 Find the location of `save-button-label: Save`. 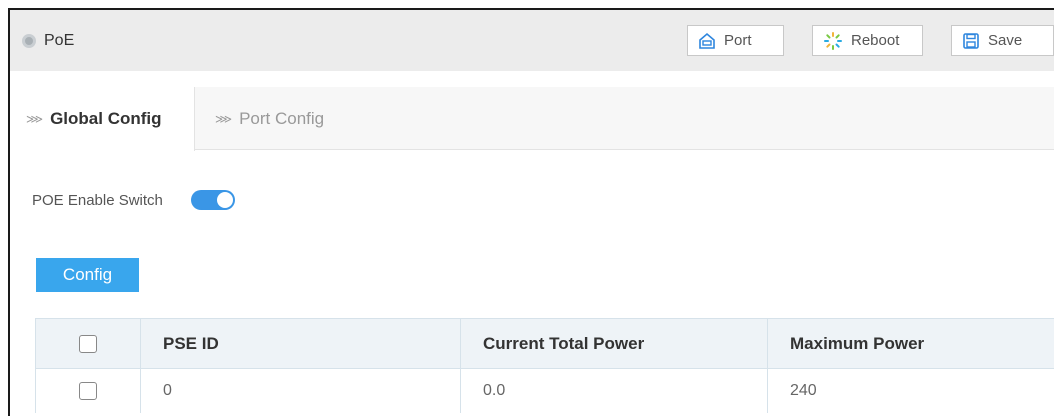

save-button-label: Save is located at coordinates (1005, 40).